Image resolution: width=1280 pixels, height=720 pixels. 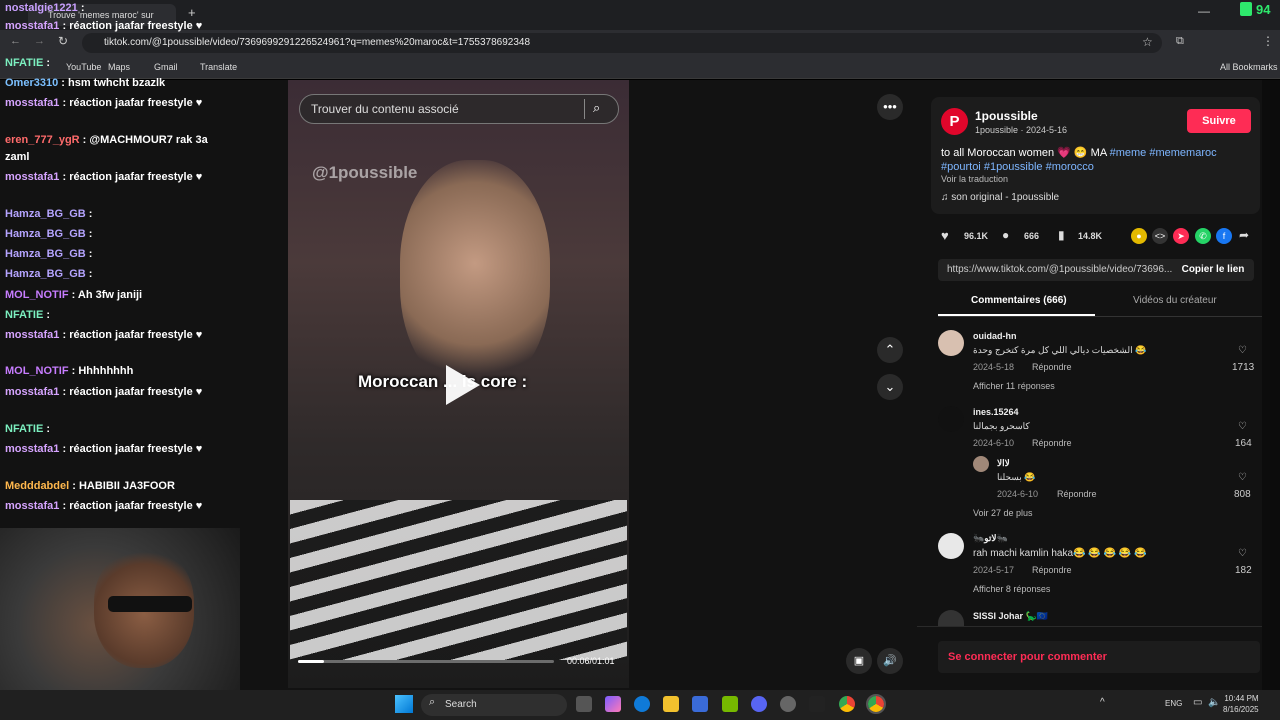 What do you see at coordinates (1003, 513) in the screenshot?
I see `show-more-replies-link: Voir 27 de plus` at bounding box center [1003, 513].